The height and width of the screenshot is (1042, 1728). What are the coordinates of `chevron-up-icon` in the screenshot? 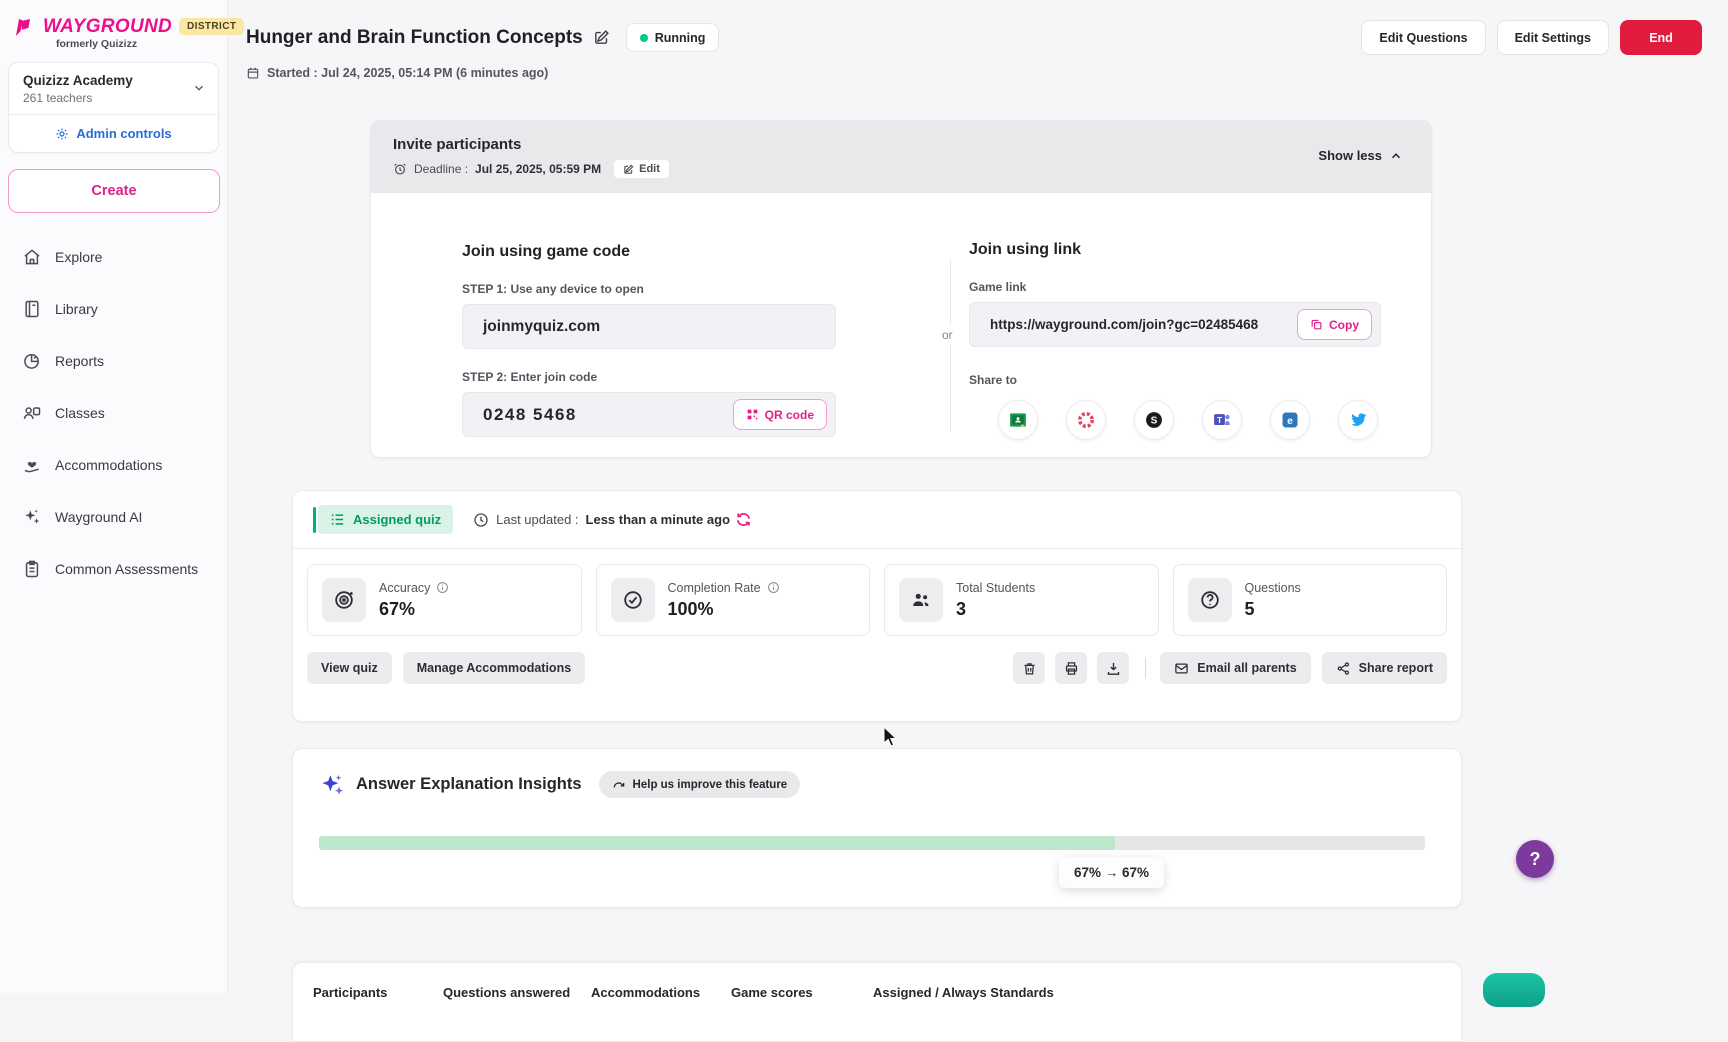 It's located at (1396, 156).